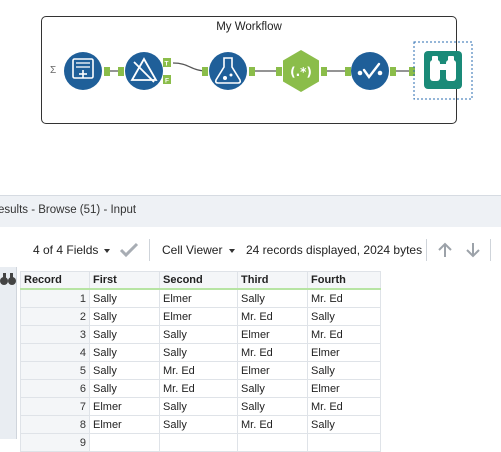  What do you see at coordinates (55, 280) in the screenshot?
I see `column-header-record: Record` at bounding box center [55, 280].